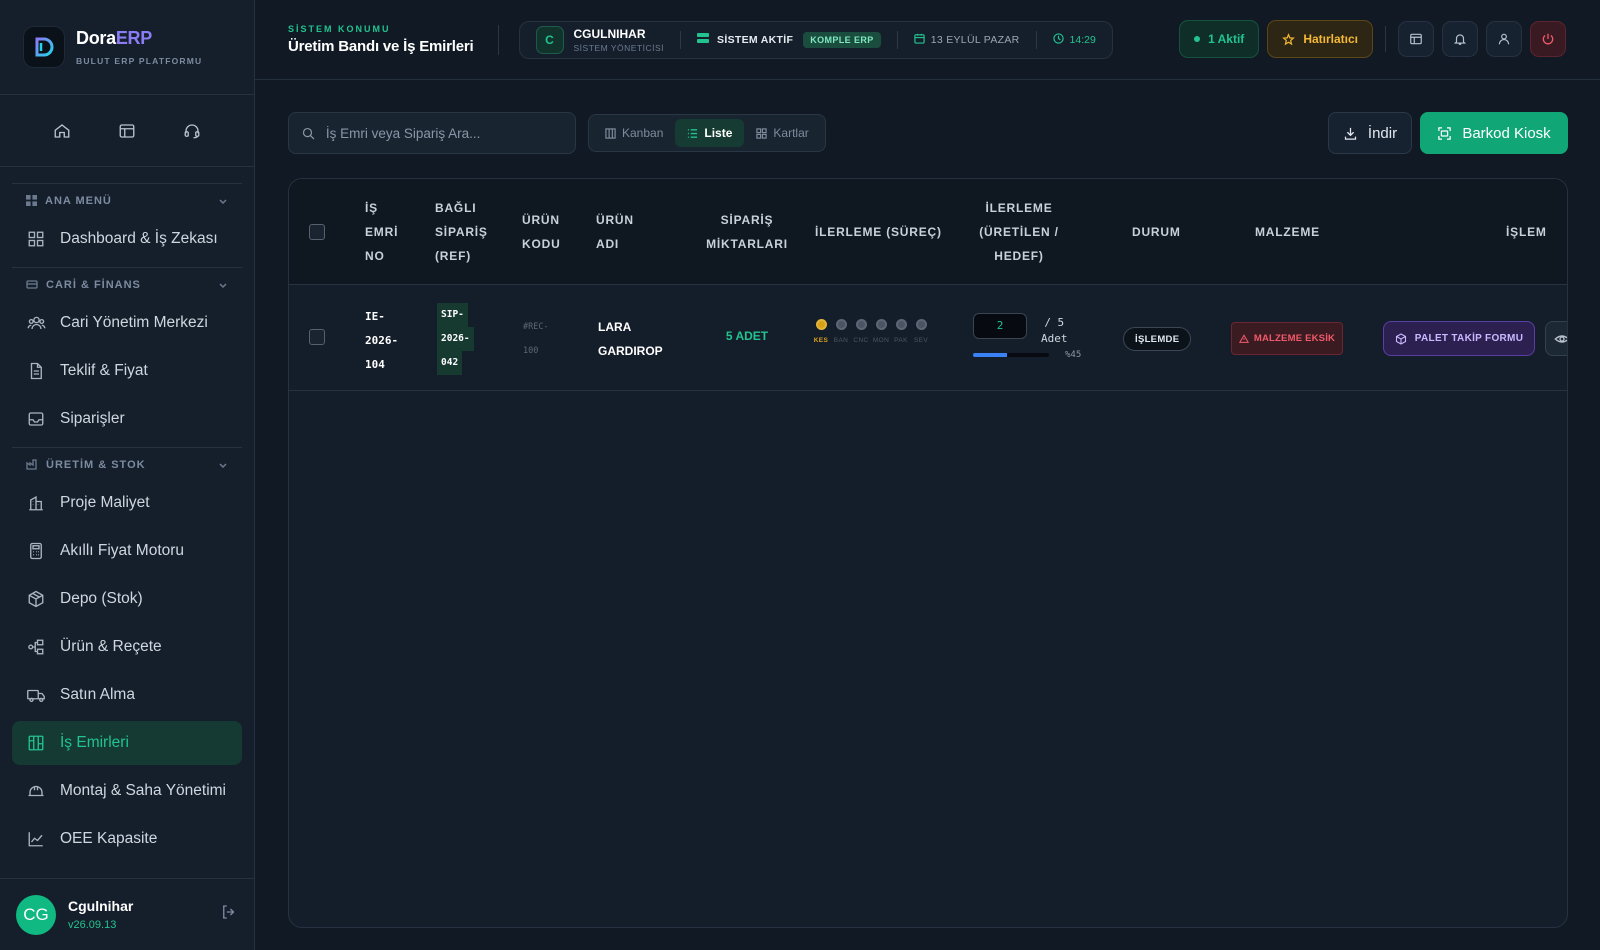  What do you see at coordinates (921, 331) in the screenshot?
I see `step-sev: SEV` at bounding box center [921, 331].